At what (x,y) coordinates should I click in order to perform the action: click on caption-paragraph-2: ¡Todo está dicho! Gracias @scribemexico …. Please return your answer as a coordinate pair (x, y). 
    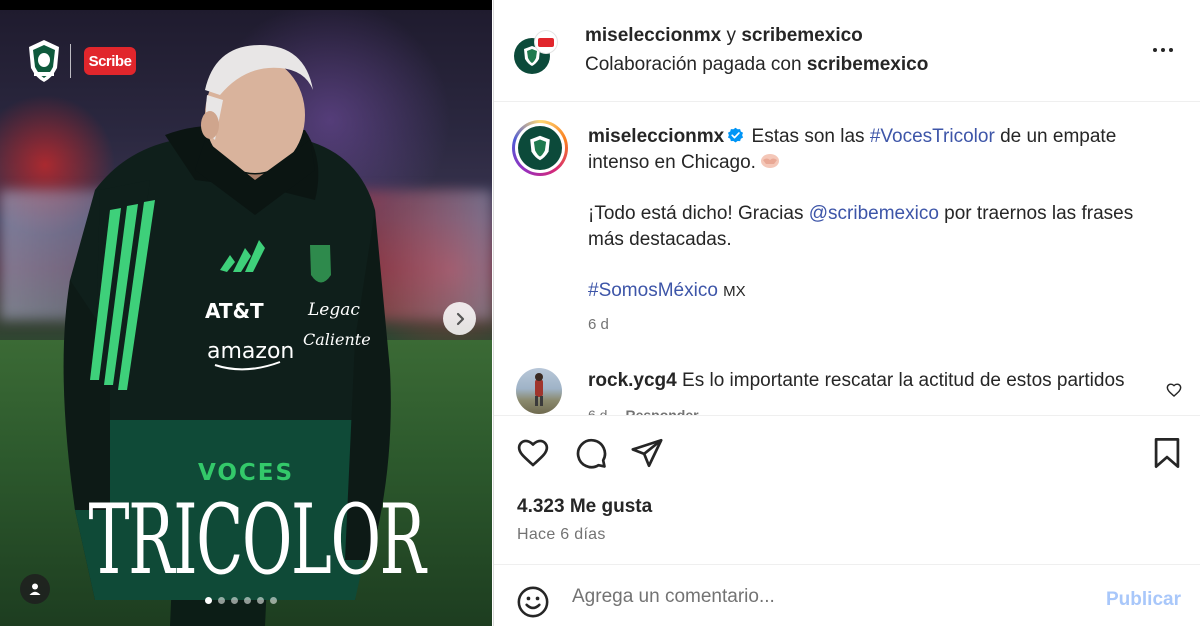
    Looking at the image, I should click on (868, 227).